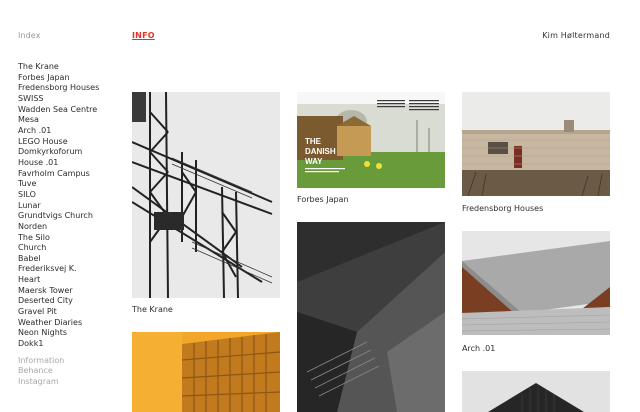  Describe the element at coordinates (73, 323) in the screenshot. I see `project-link: Weather Diaries` at that location.